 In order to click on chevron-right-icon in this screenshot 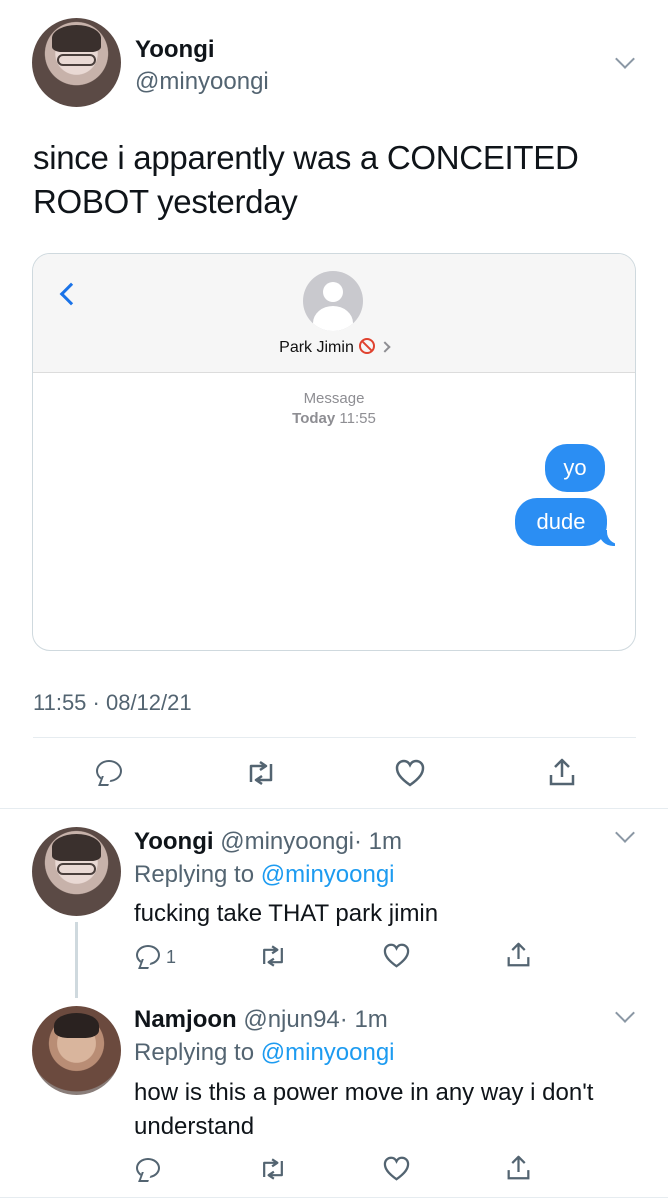, I will do `click(385, 347)`.